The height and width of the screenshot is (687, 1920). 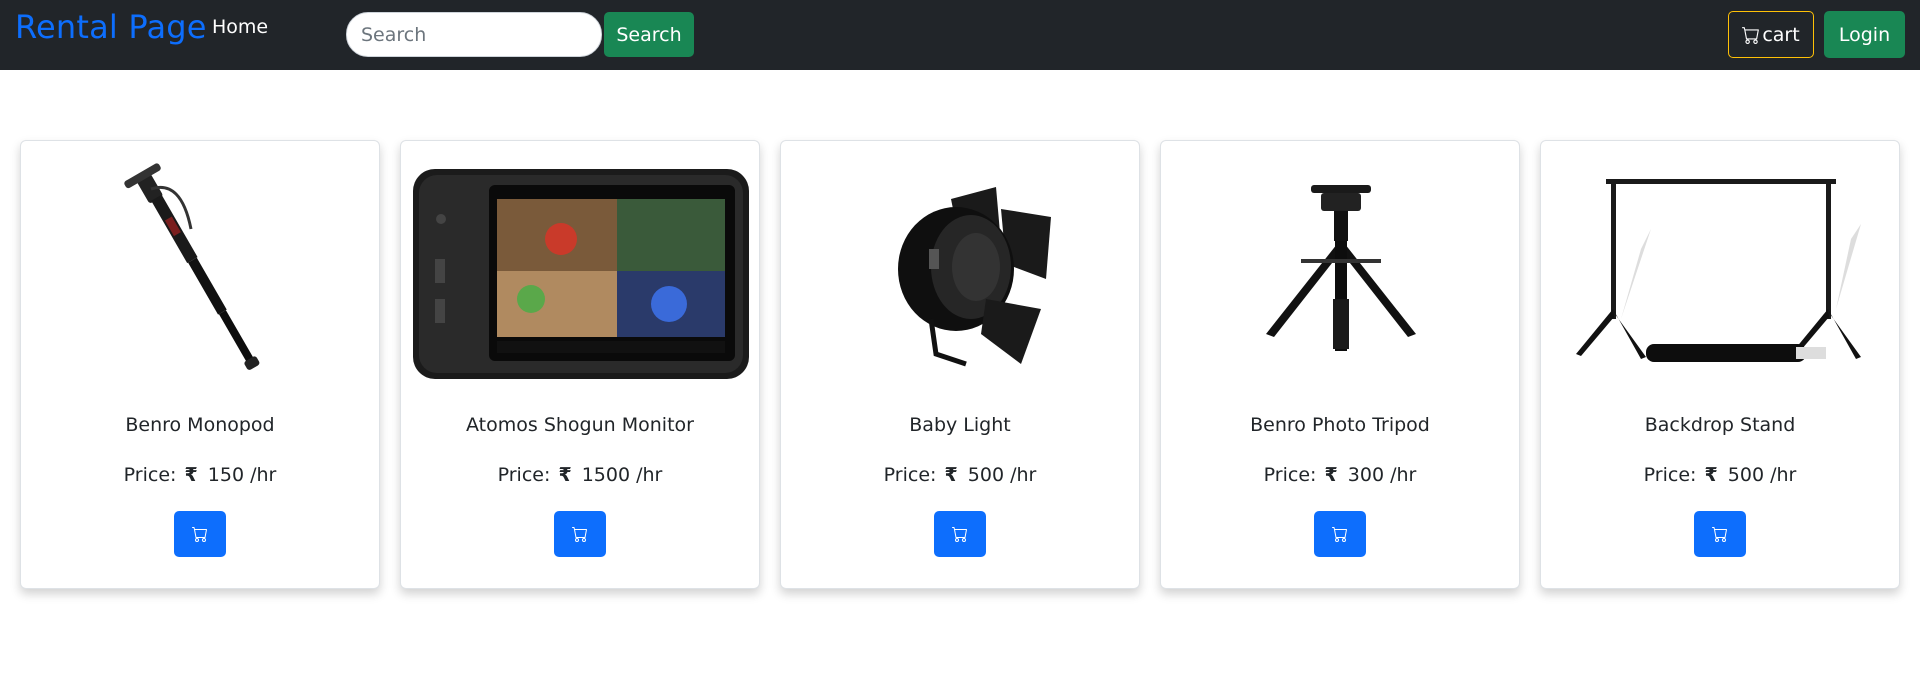 I want to click on product-card: Benro Photo Tripod Price: ₹ 300 /hr, so click(x=1340, y=364).